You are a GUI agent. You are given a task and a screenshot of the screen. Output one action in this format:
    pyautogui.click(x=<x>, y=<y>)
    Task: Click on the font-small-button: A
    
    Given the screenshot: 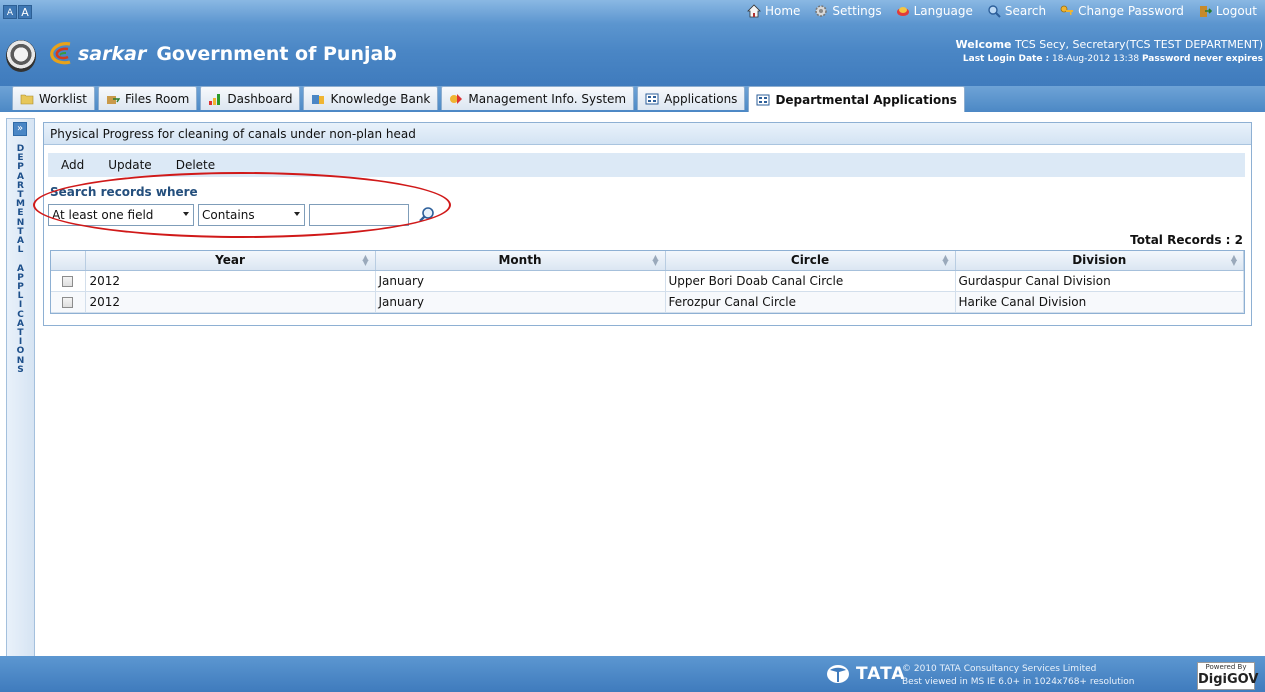 What is the action you would take?
    pyautogui.click(x=10, y=12)
    